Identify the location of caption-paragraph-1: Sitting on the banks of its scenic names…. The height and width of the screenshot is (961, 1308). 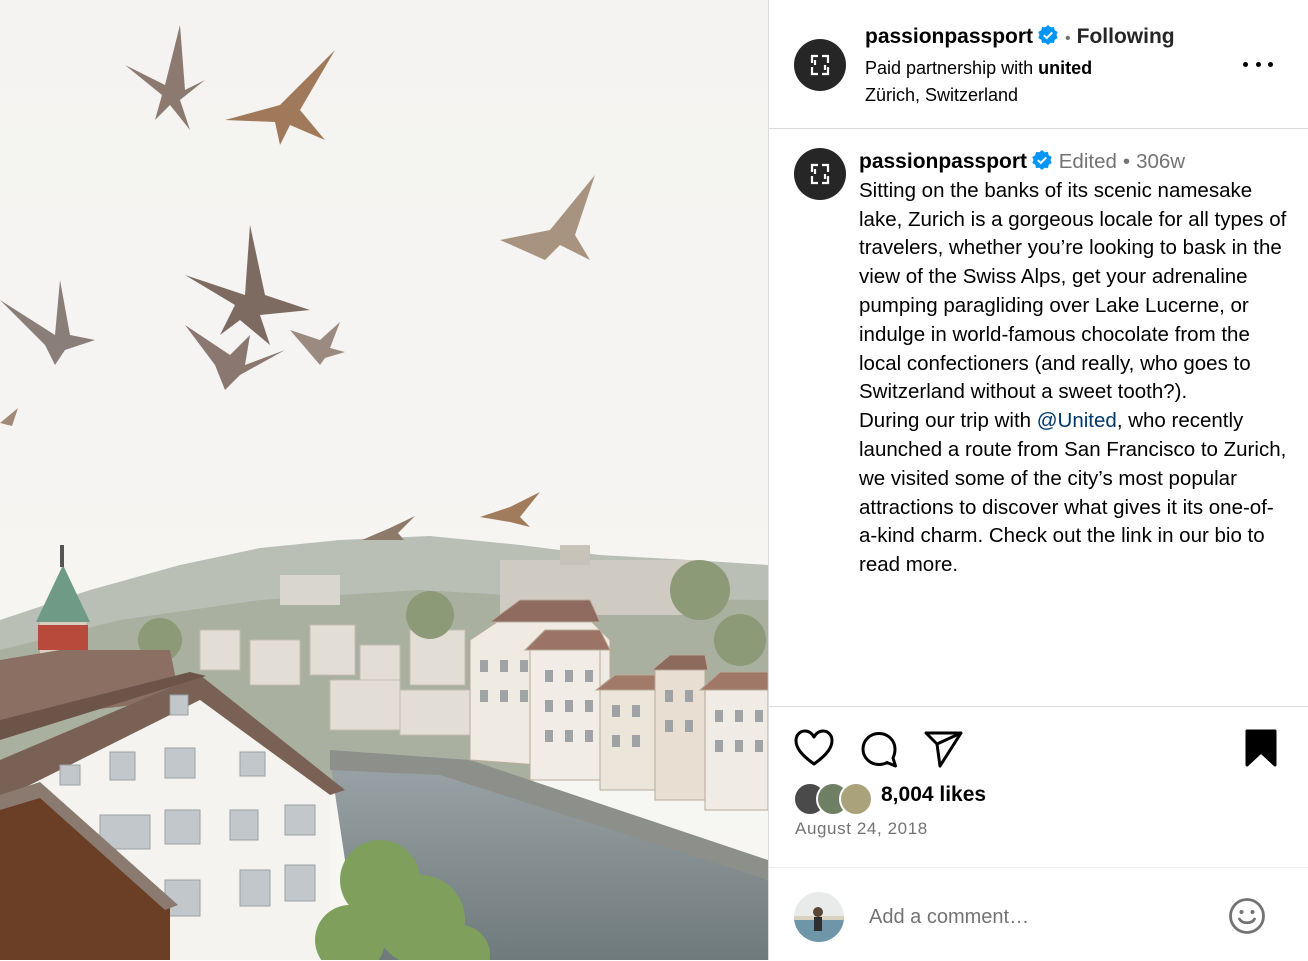
(1073, 291).